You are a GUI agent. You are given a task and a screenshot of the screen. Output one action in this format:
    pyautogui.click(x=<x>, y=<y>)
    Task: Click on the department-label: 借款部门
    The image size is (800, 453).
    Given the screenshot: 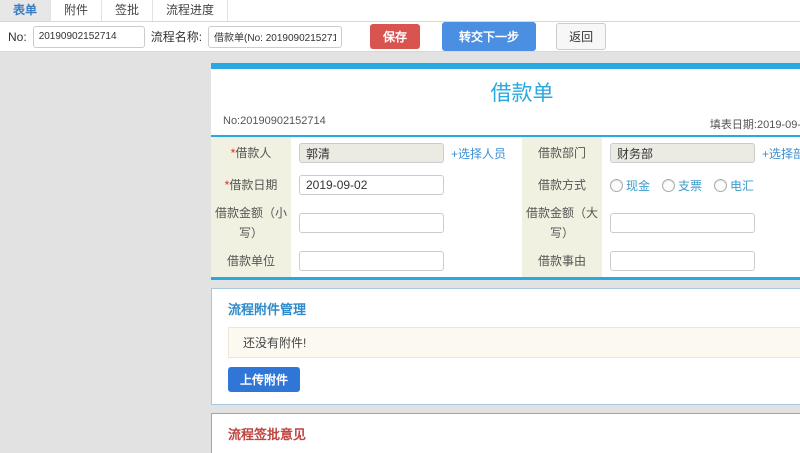 What is the action you would take?
    pyautogui.click(x=562, y=153)
    